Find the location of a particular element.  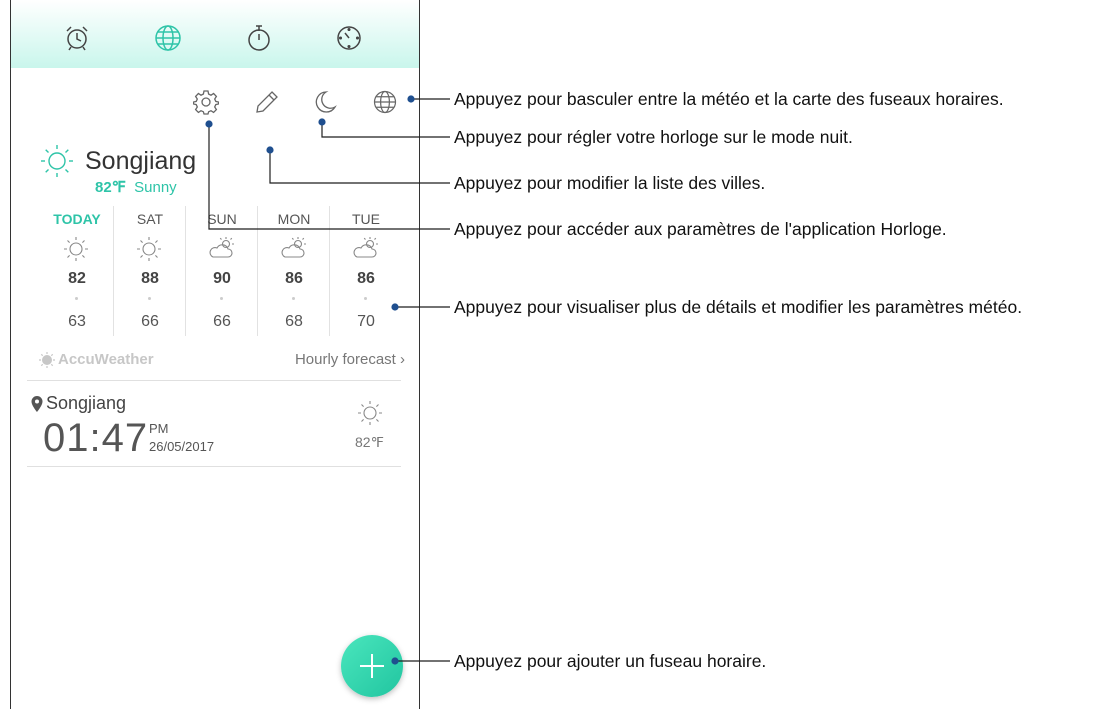

tab-bar is located at coordinates (215, 34).